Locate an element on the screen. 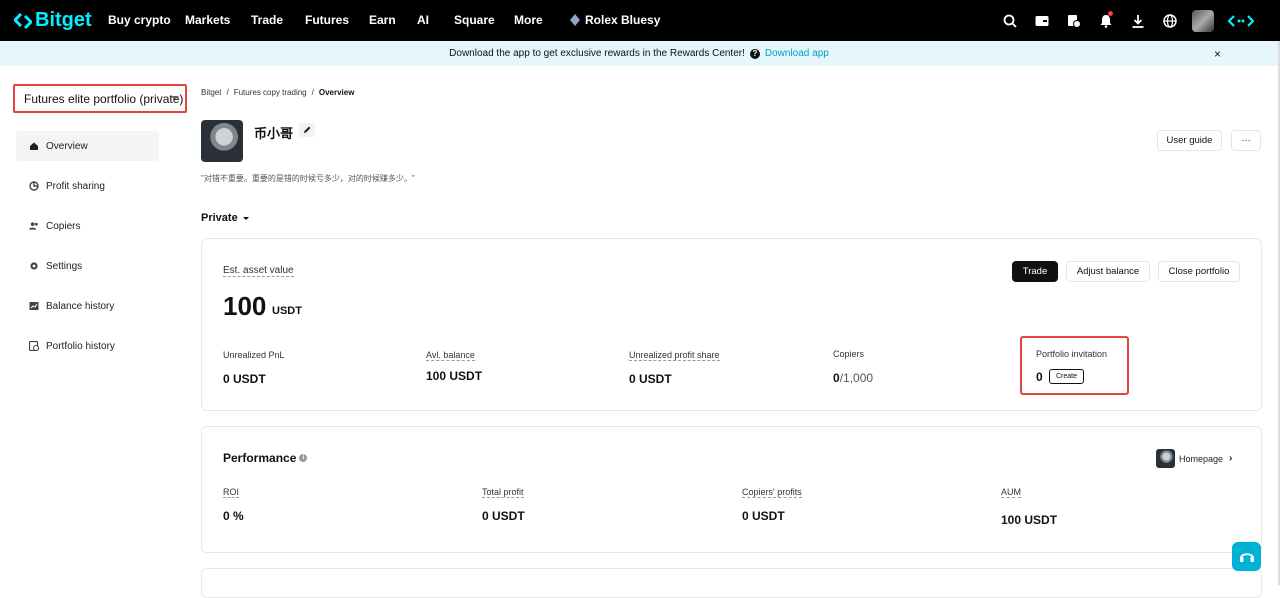  total-profit-label: Total profit is located at coordinates (503, 492).